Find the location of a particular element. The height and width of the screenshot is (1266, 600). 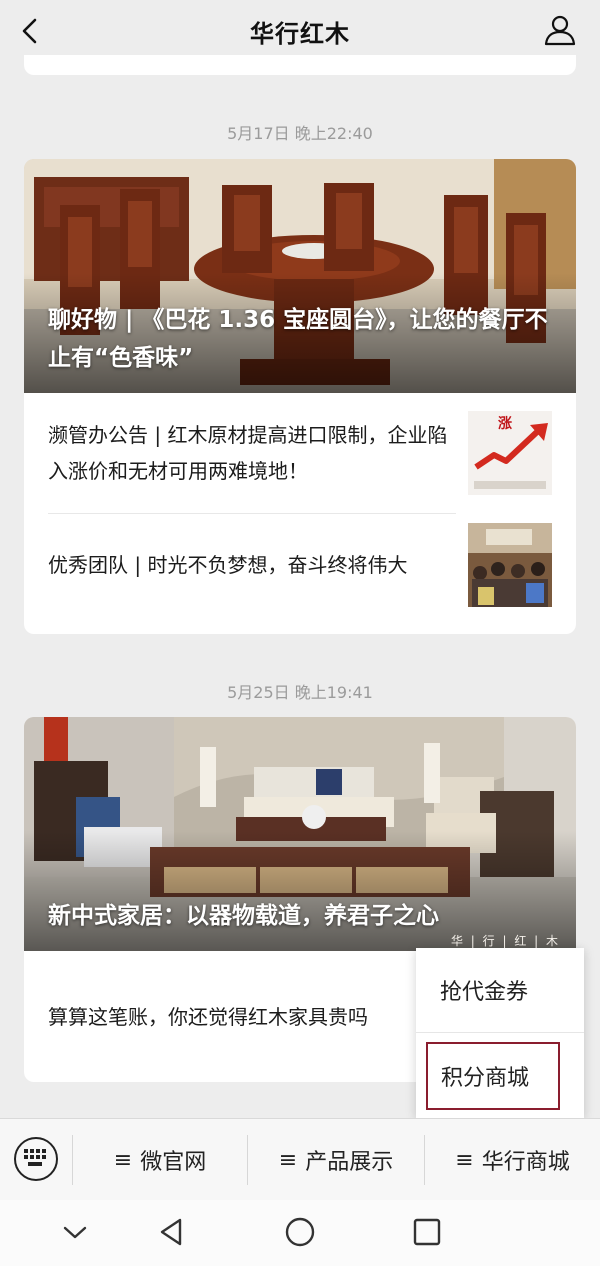

tab-label: 华行商城 is located at coordinates (525, 1162).